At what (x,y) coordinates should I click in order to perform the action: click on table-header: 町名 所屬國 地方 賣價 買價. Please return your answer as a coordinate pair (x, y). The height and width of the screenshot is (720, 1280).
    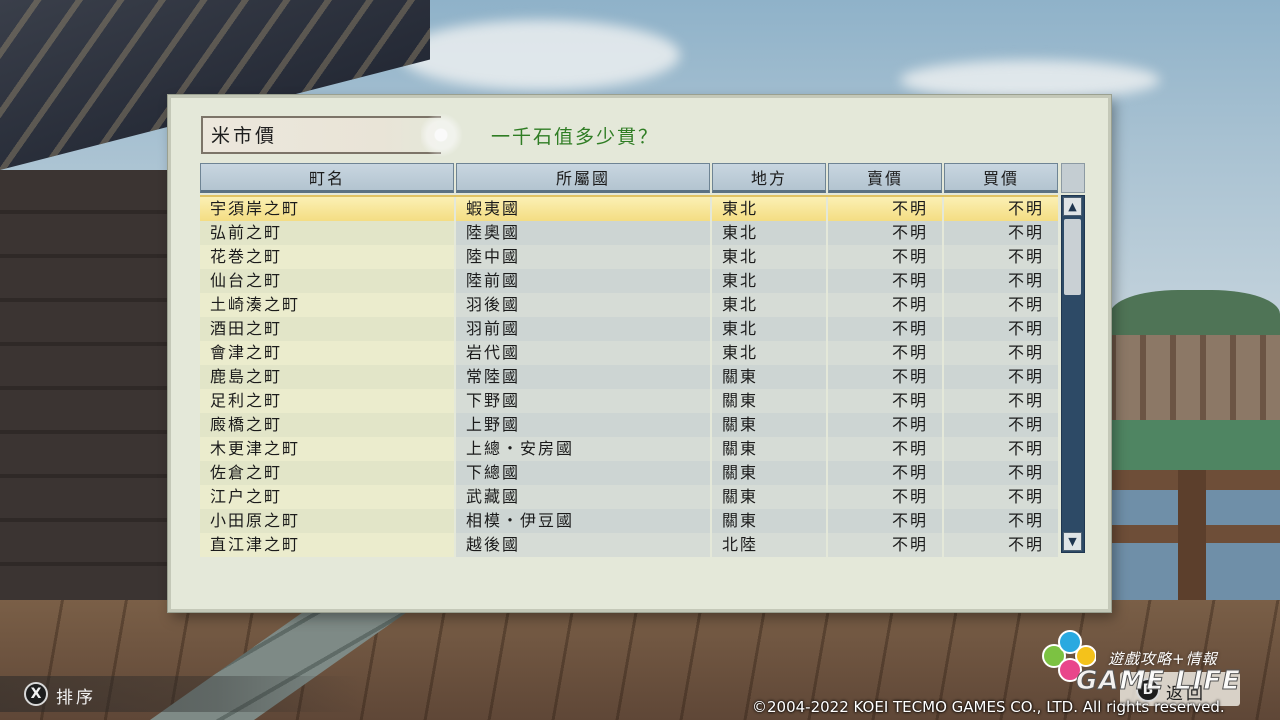
    Looking at the image, I should click on (629, 178).